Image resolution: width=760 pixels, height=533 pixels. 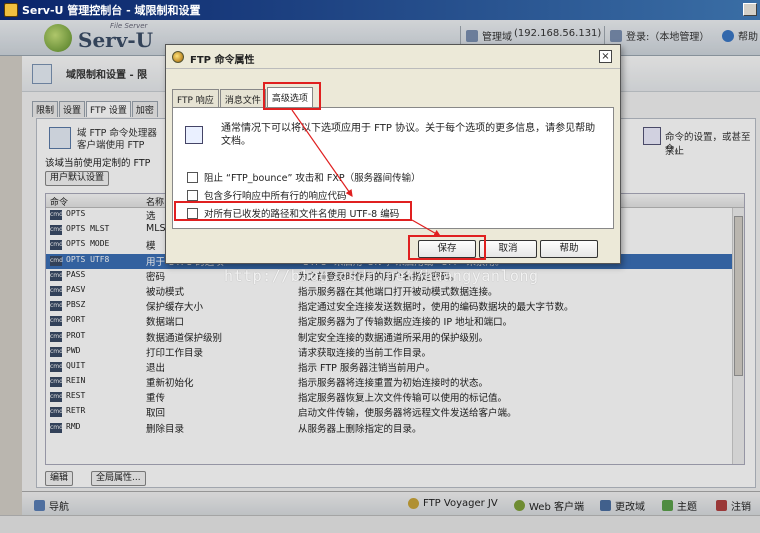 What do you see at coordinates (426, 228) in the screenshot?
I see `arrow-option-to-save` at bounding box center [426, 228].